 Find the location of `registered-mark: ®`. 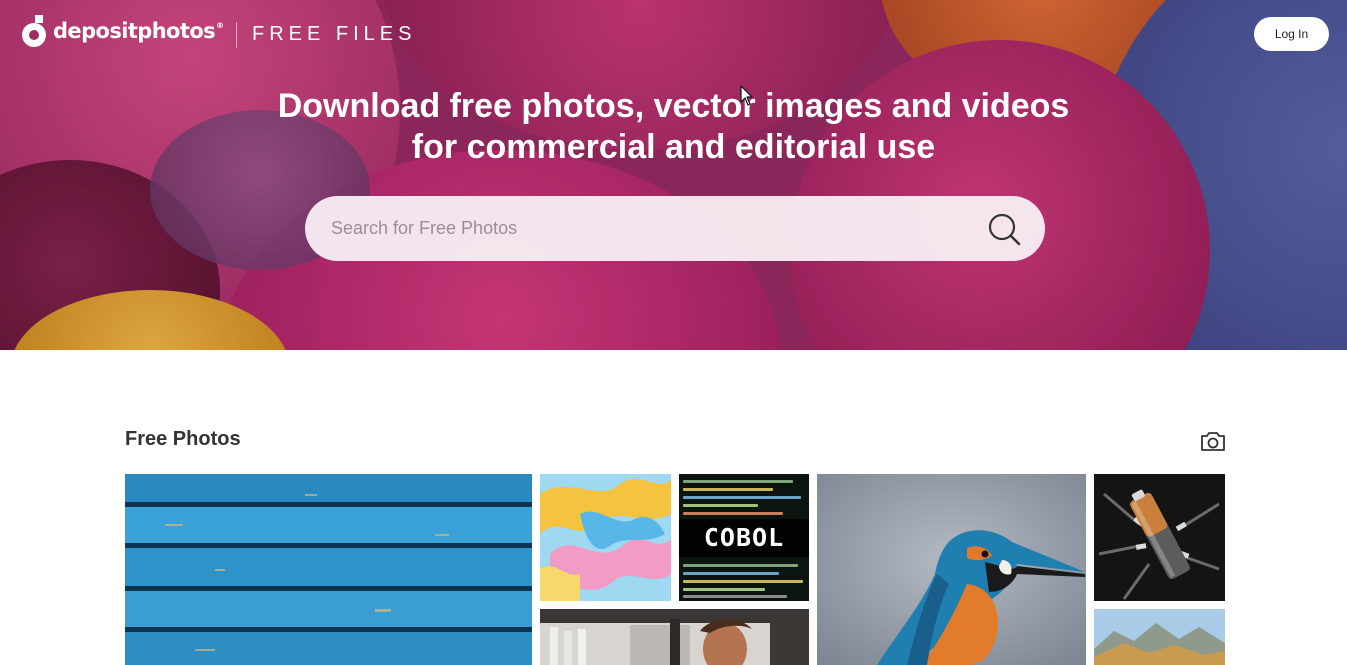

registered-mark: ® is located at coordinates (220, 25).